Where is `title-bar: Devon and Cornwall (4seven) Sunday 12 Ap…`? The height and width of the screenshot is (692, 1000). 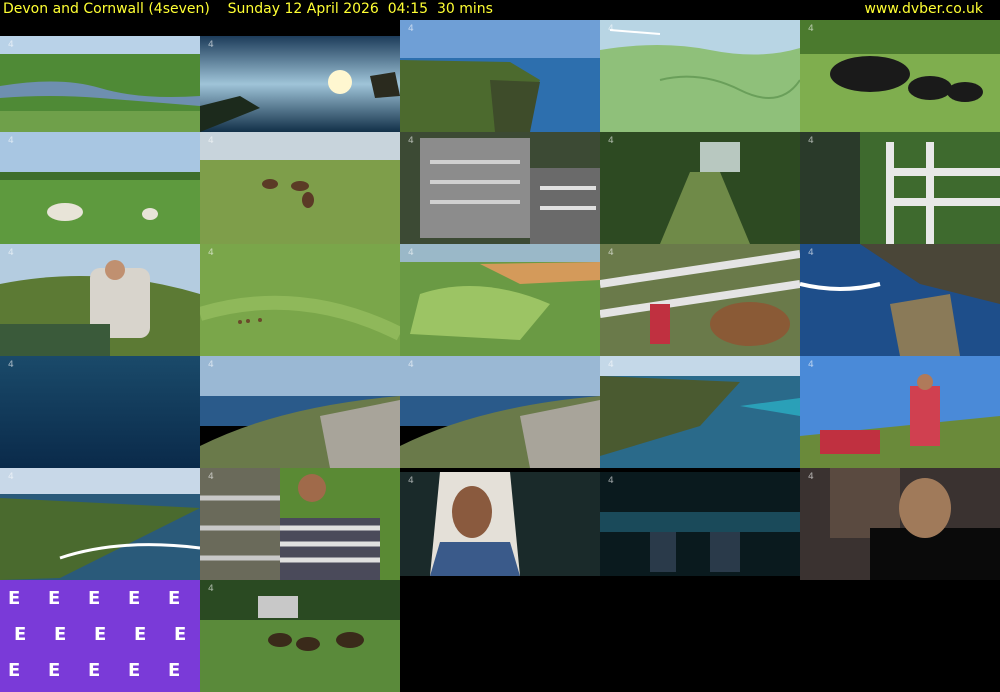 title-bar: Devon and Cornwall (4seven) Sunday 12 Ap… is located at coordinates (500, 10).